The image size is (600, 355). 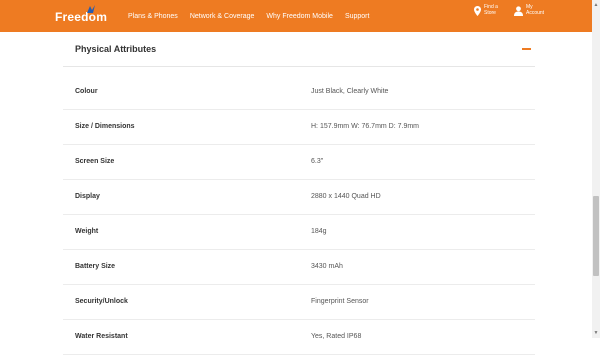 What do you see at coordinates (518, 10) in the screenshot?
I see `user-icon` at bounding box center [518, 10].